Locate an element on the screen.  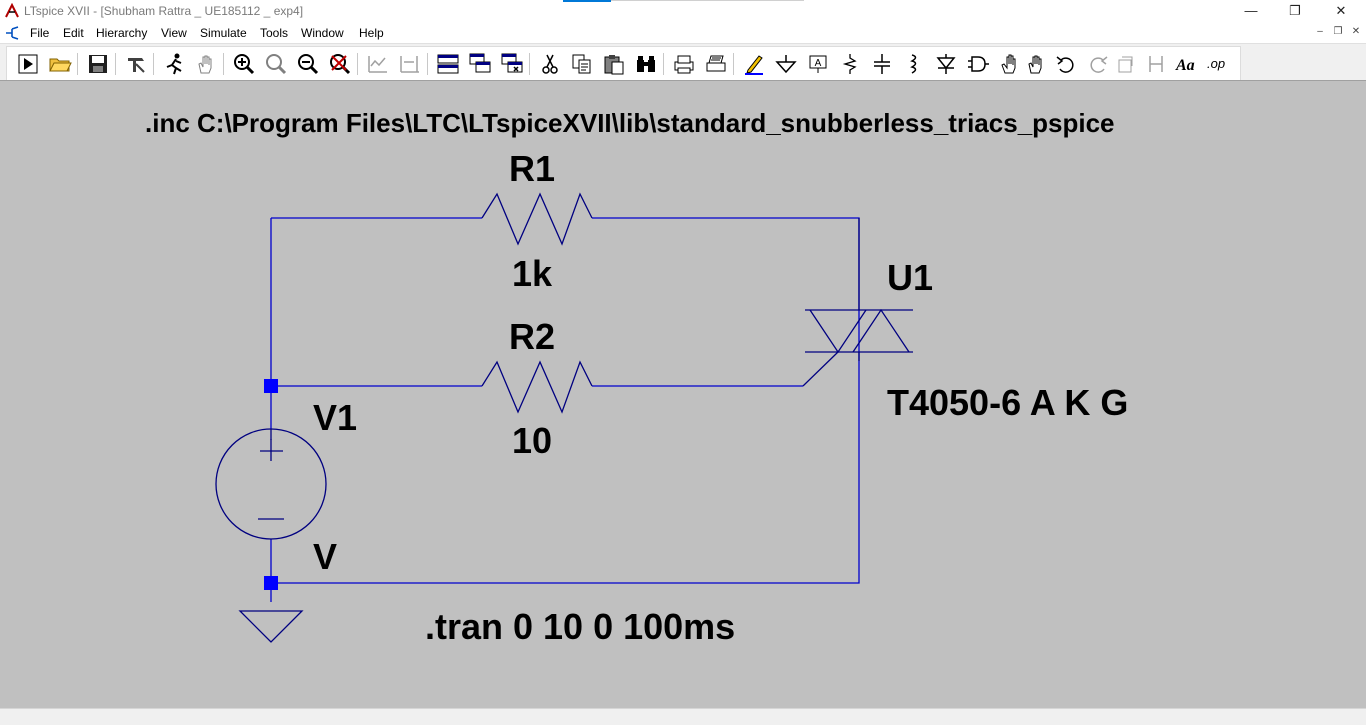
restore-button: ❐ is located at coordinates (1295, 11).